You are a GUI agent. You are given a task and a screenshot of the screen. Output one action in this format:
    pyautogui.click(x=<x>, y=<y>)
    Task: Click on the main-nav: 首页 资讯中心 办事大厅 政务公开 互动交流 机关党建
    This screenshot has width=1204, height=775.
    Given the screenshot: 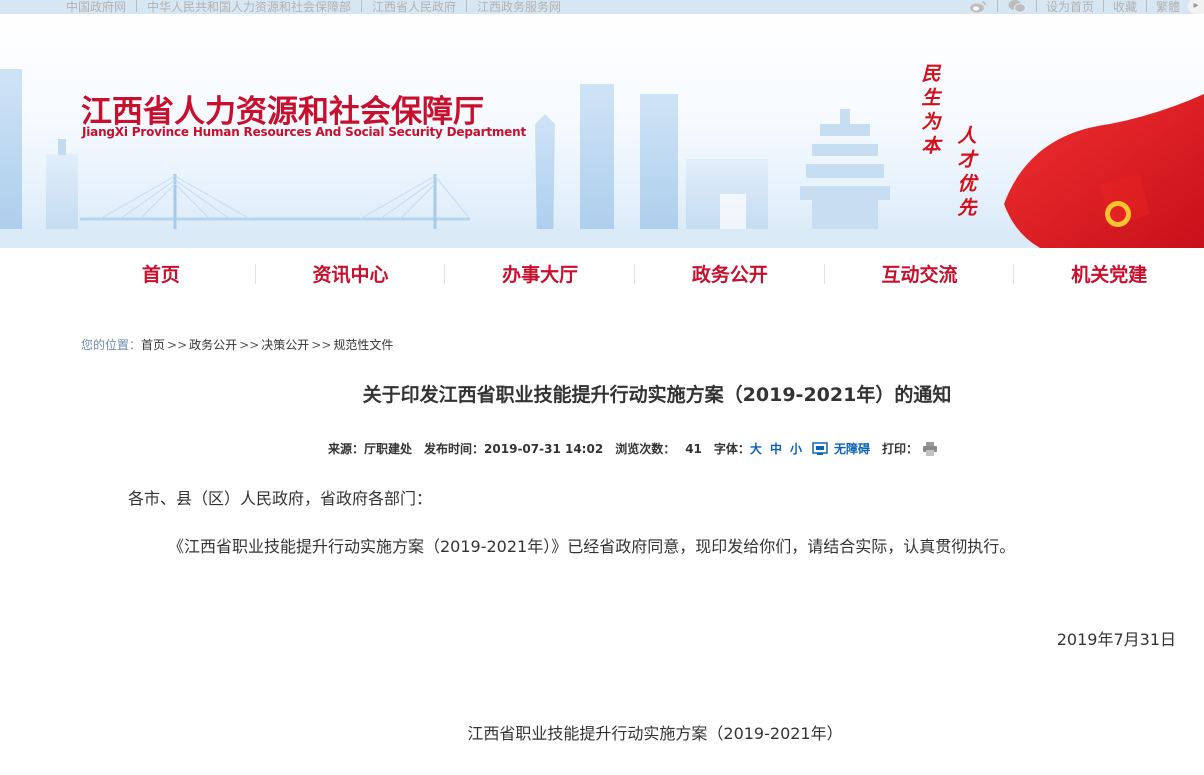 What is the action you would take?
    pyautogui.click(x=635, y=273)
    